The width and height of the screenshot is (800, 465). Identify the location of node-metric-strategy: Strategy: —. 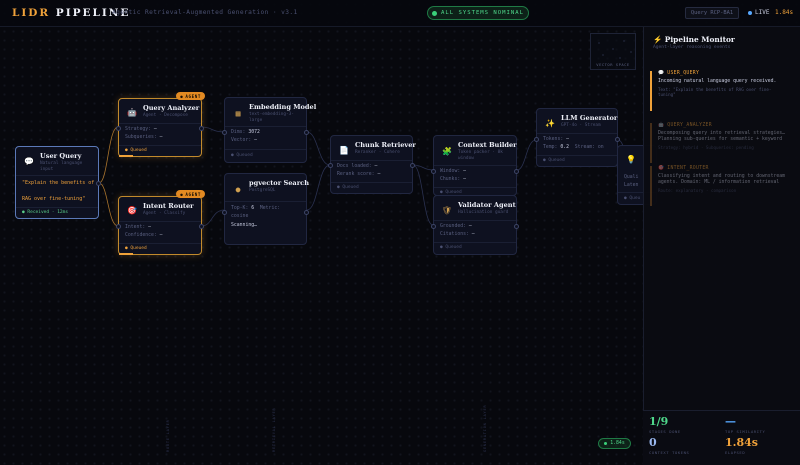
(141, 129).